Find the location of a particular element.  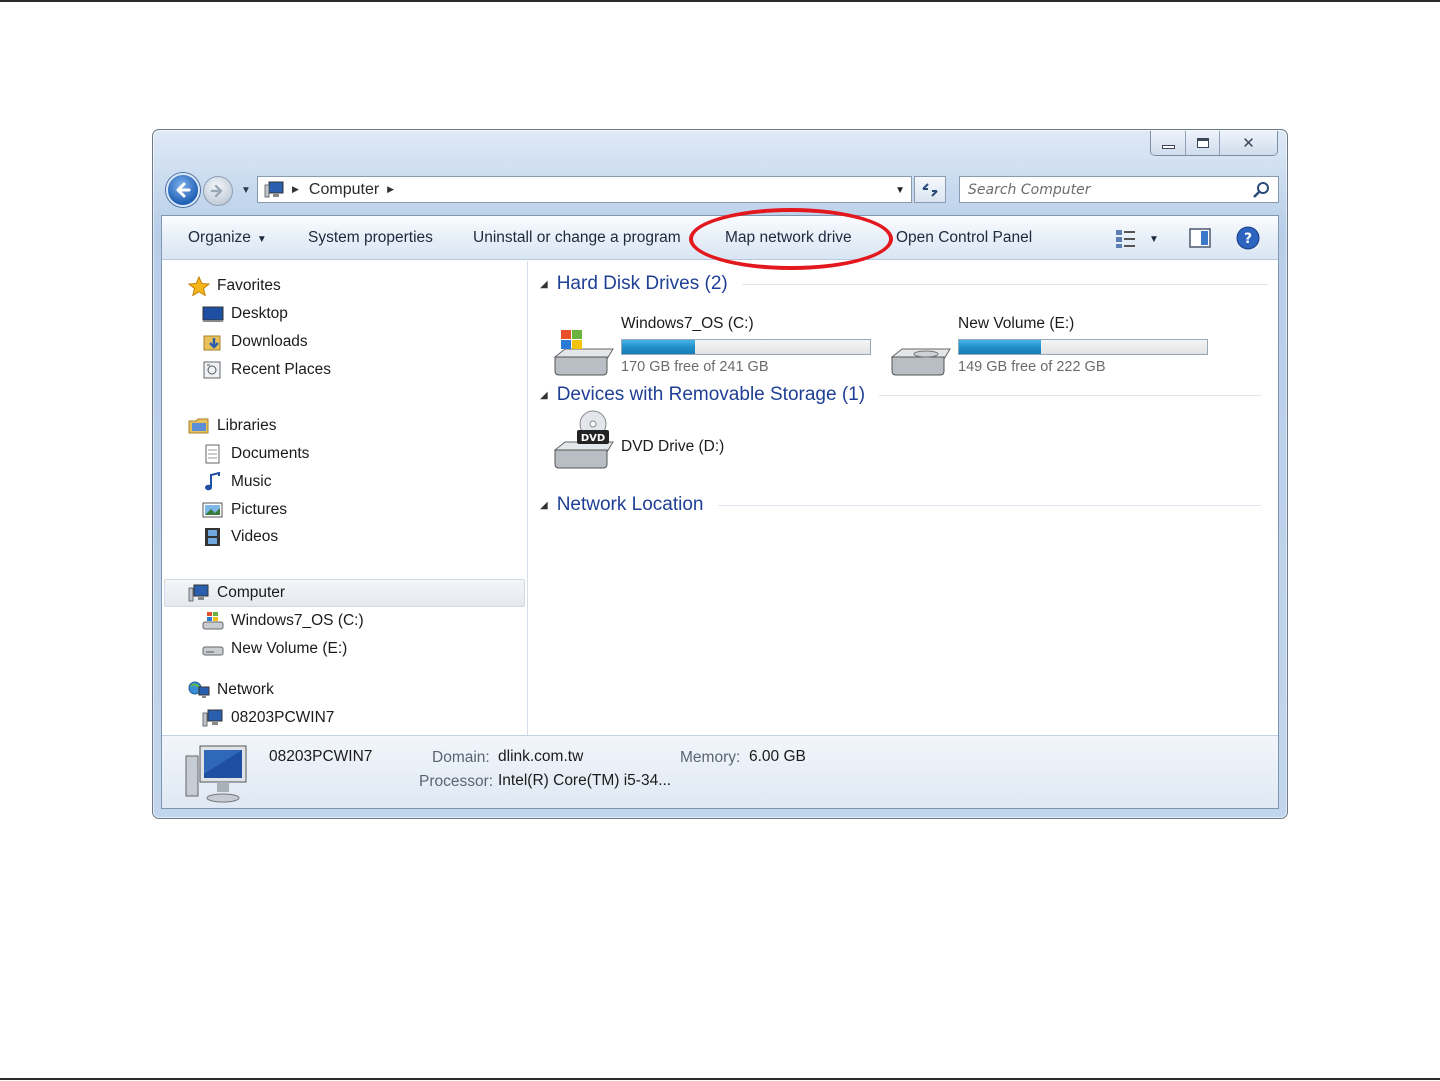

nav-item-new-volume: New Volume (E:) is located at coordinates (274, 649).